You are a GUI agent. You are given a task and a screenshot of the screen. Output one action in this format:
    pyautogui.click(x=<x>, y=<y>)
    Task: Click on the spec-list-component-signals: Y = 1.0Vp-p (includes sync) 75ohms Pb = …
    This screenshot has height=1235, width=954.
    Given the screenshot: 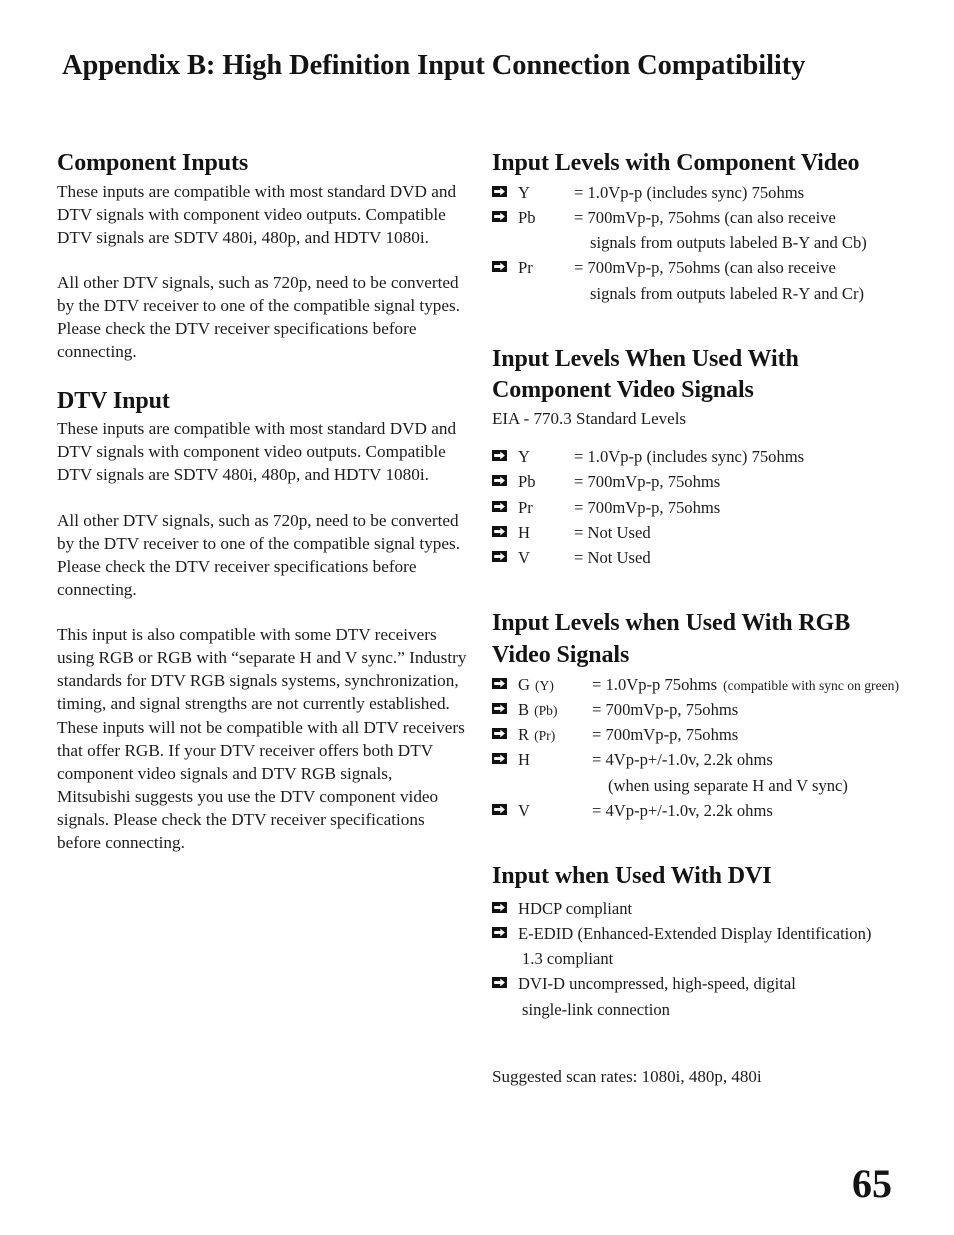 What is the action you would take?
    pyautogui.click(x=702, y=507)
    